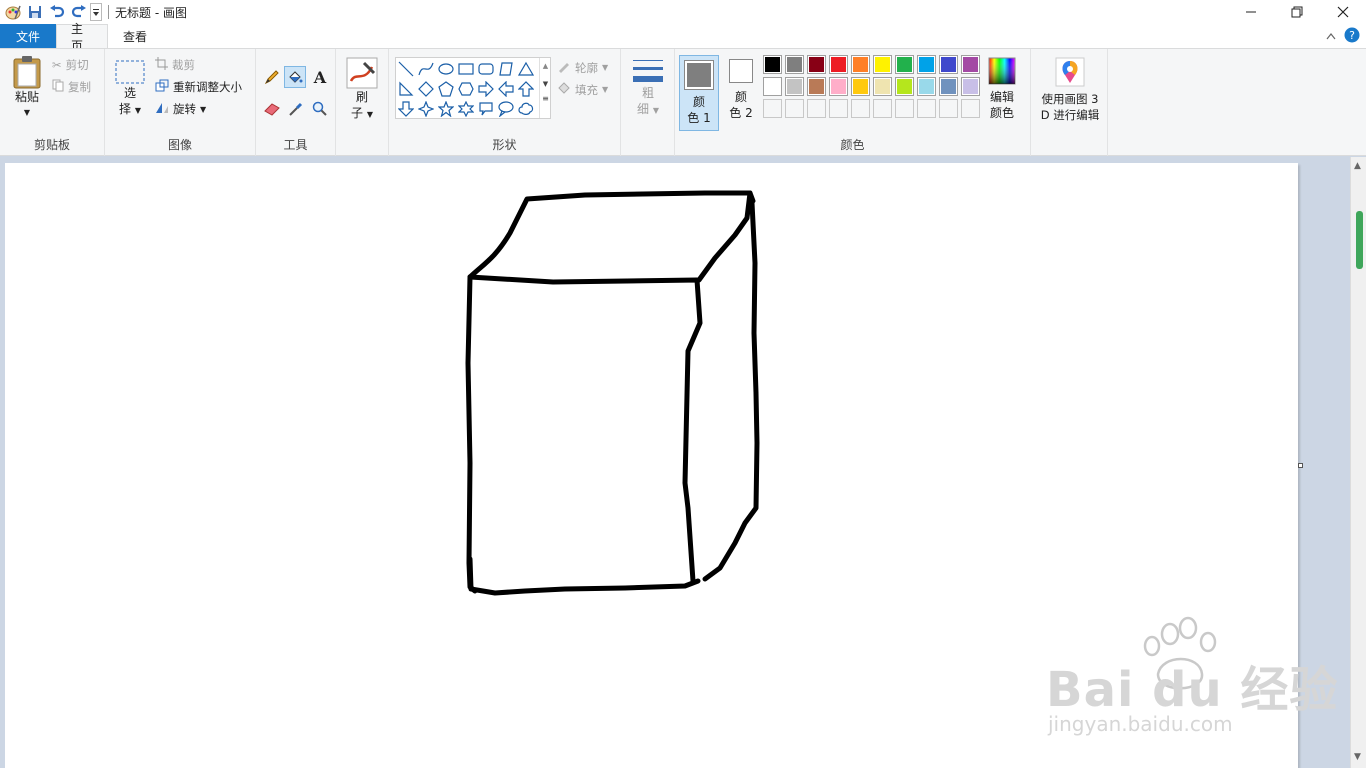 The width and height of the screenshot is (1366, 768). Describe the element at coordinates (1251, 12) in the screenshot. I see `minimize-icon` at that location.